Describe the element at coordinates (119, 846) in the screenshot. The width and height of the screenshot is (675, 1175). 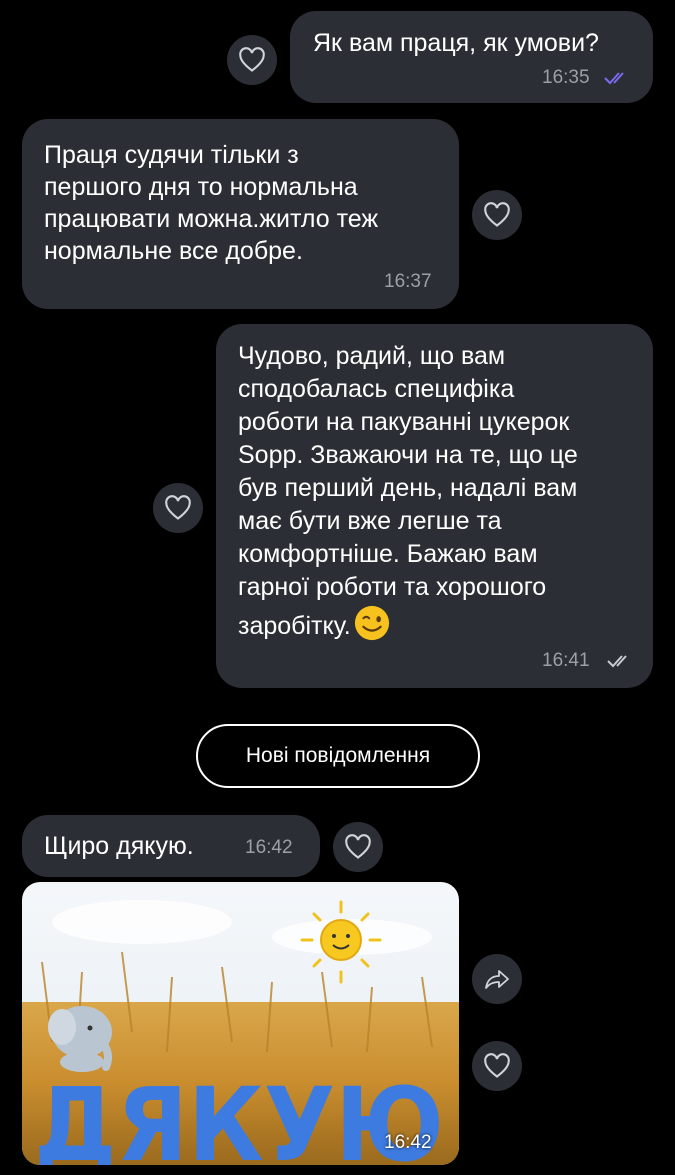
I see `message-text: Щиро дякую.` at that location.